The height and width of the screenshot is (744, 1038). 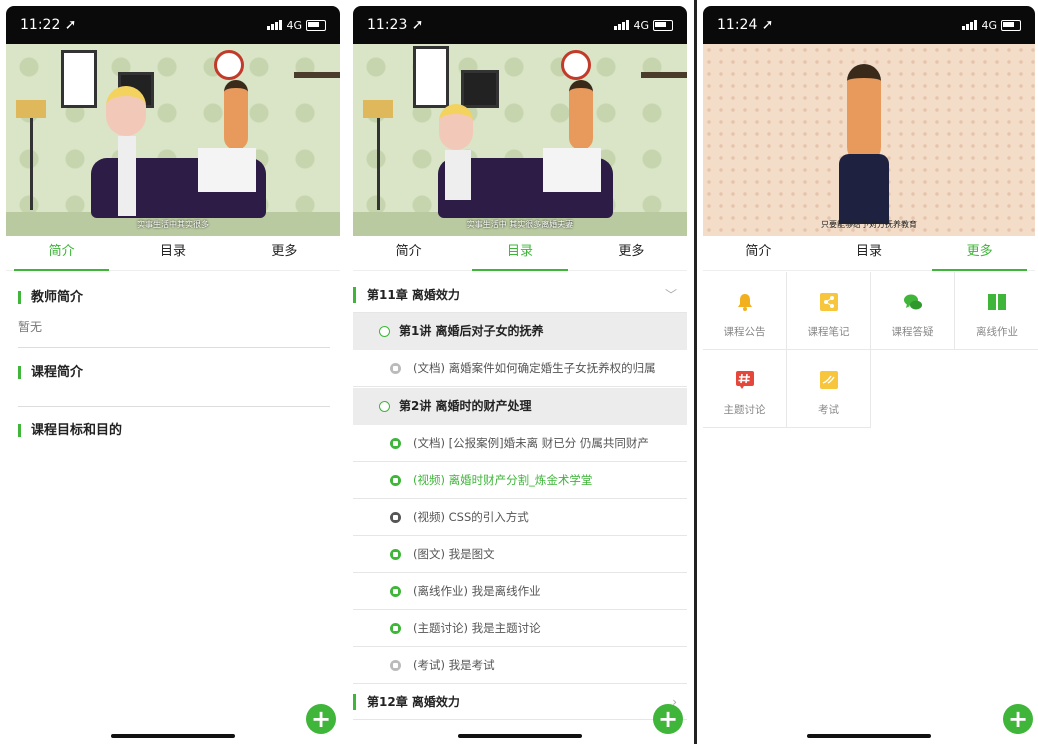 What do you see at coordinates (465, 406) in the screenshot?
I see `lecture-title: 第2讲 离婚时的财产处理` at bounding box center [465, 406].